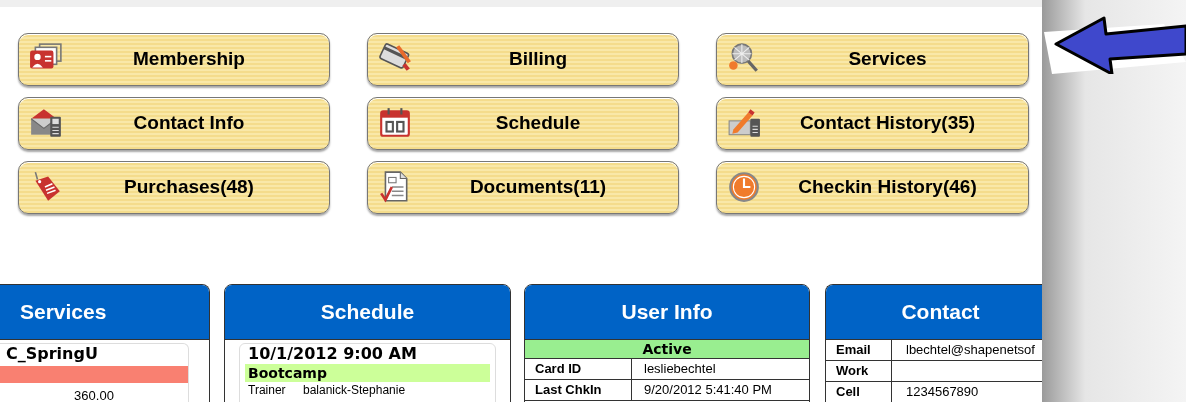  Describe the element at coordinates (578, 390) in the screenshot. I see `table-cell: Last ChkIn` at that location.